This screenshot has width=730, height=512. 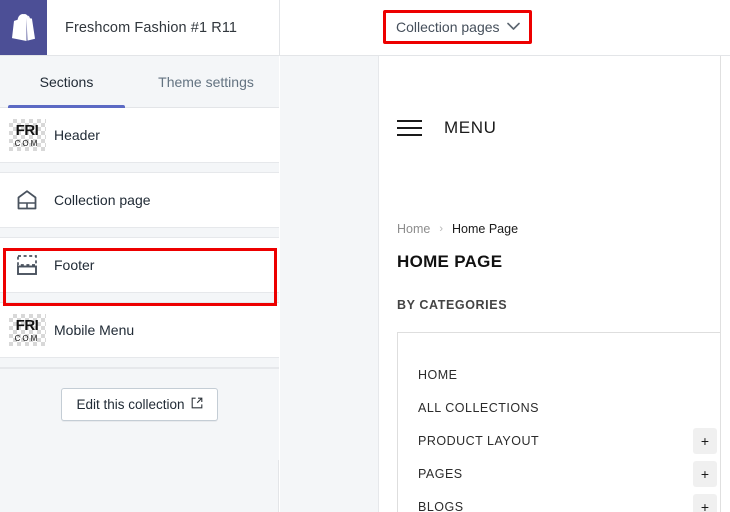 I want to click on list-item: BLOGS +, so click(x=559, y=501).